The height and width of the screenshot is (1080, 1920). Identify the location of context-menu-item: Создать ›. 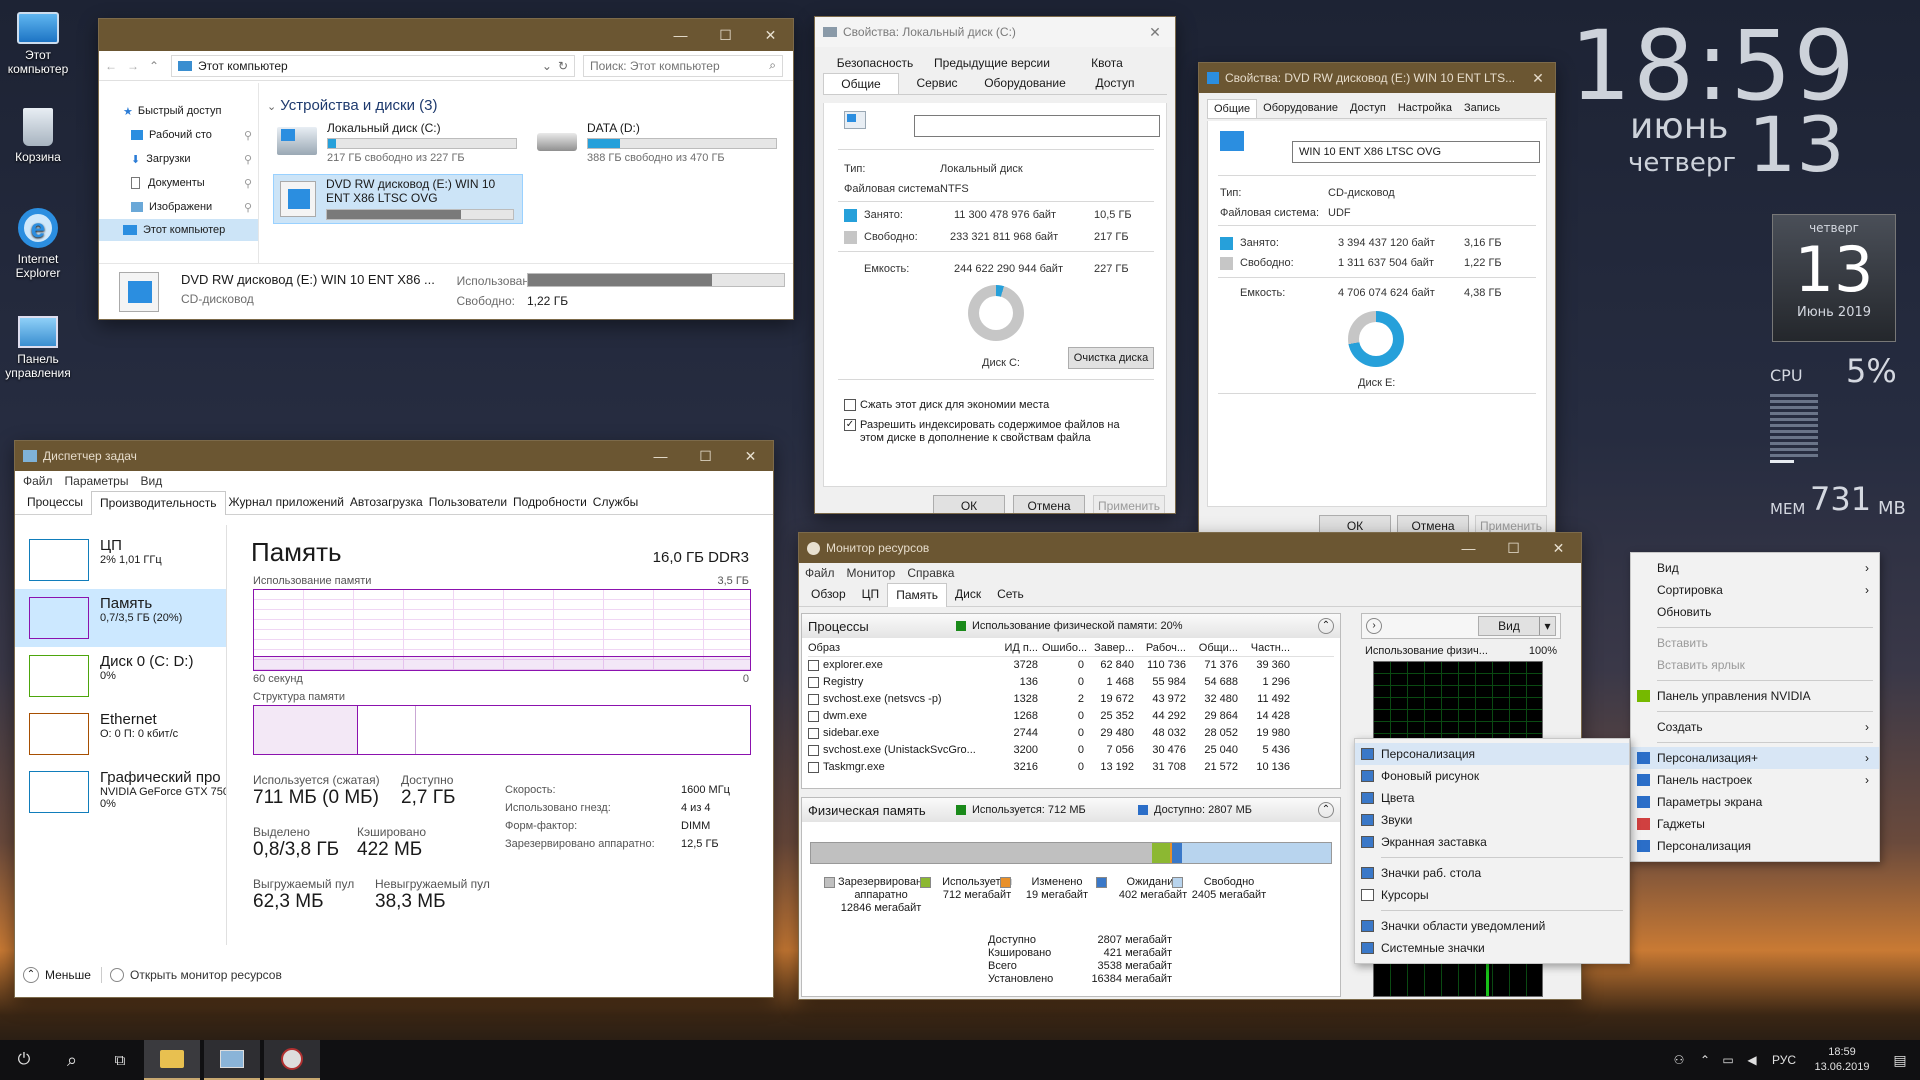
(1755, 727).